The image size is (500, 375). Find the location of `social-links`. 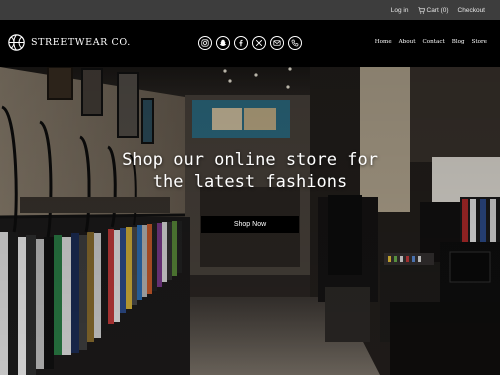

social-links is located at coordinates (250, 43).